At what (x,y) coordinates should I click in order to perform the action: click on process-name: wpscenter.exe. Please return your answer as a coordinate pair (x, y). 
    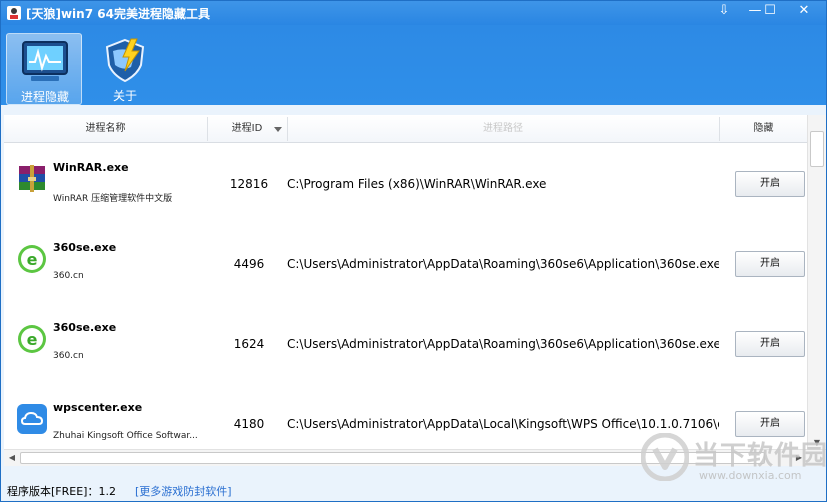
    Looking at the image, I should click on (98, 407).